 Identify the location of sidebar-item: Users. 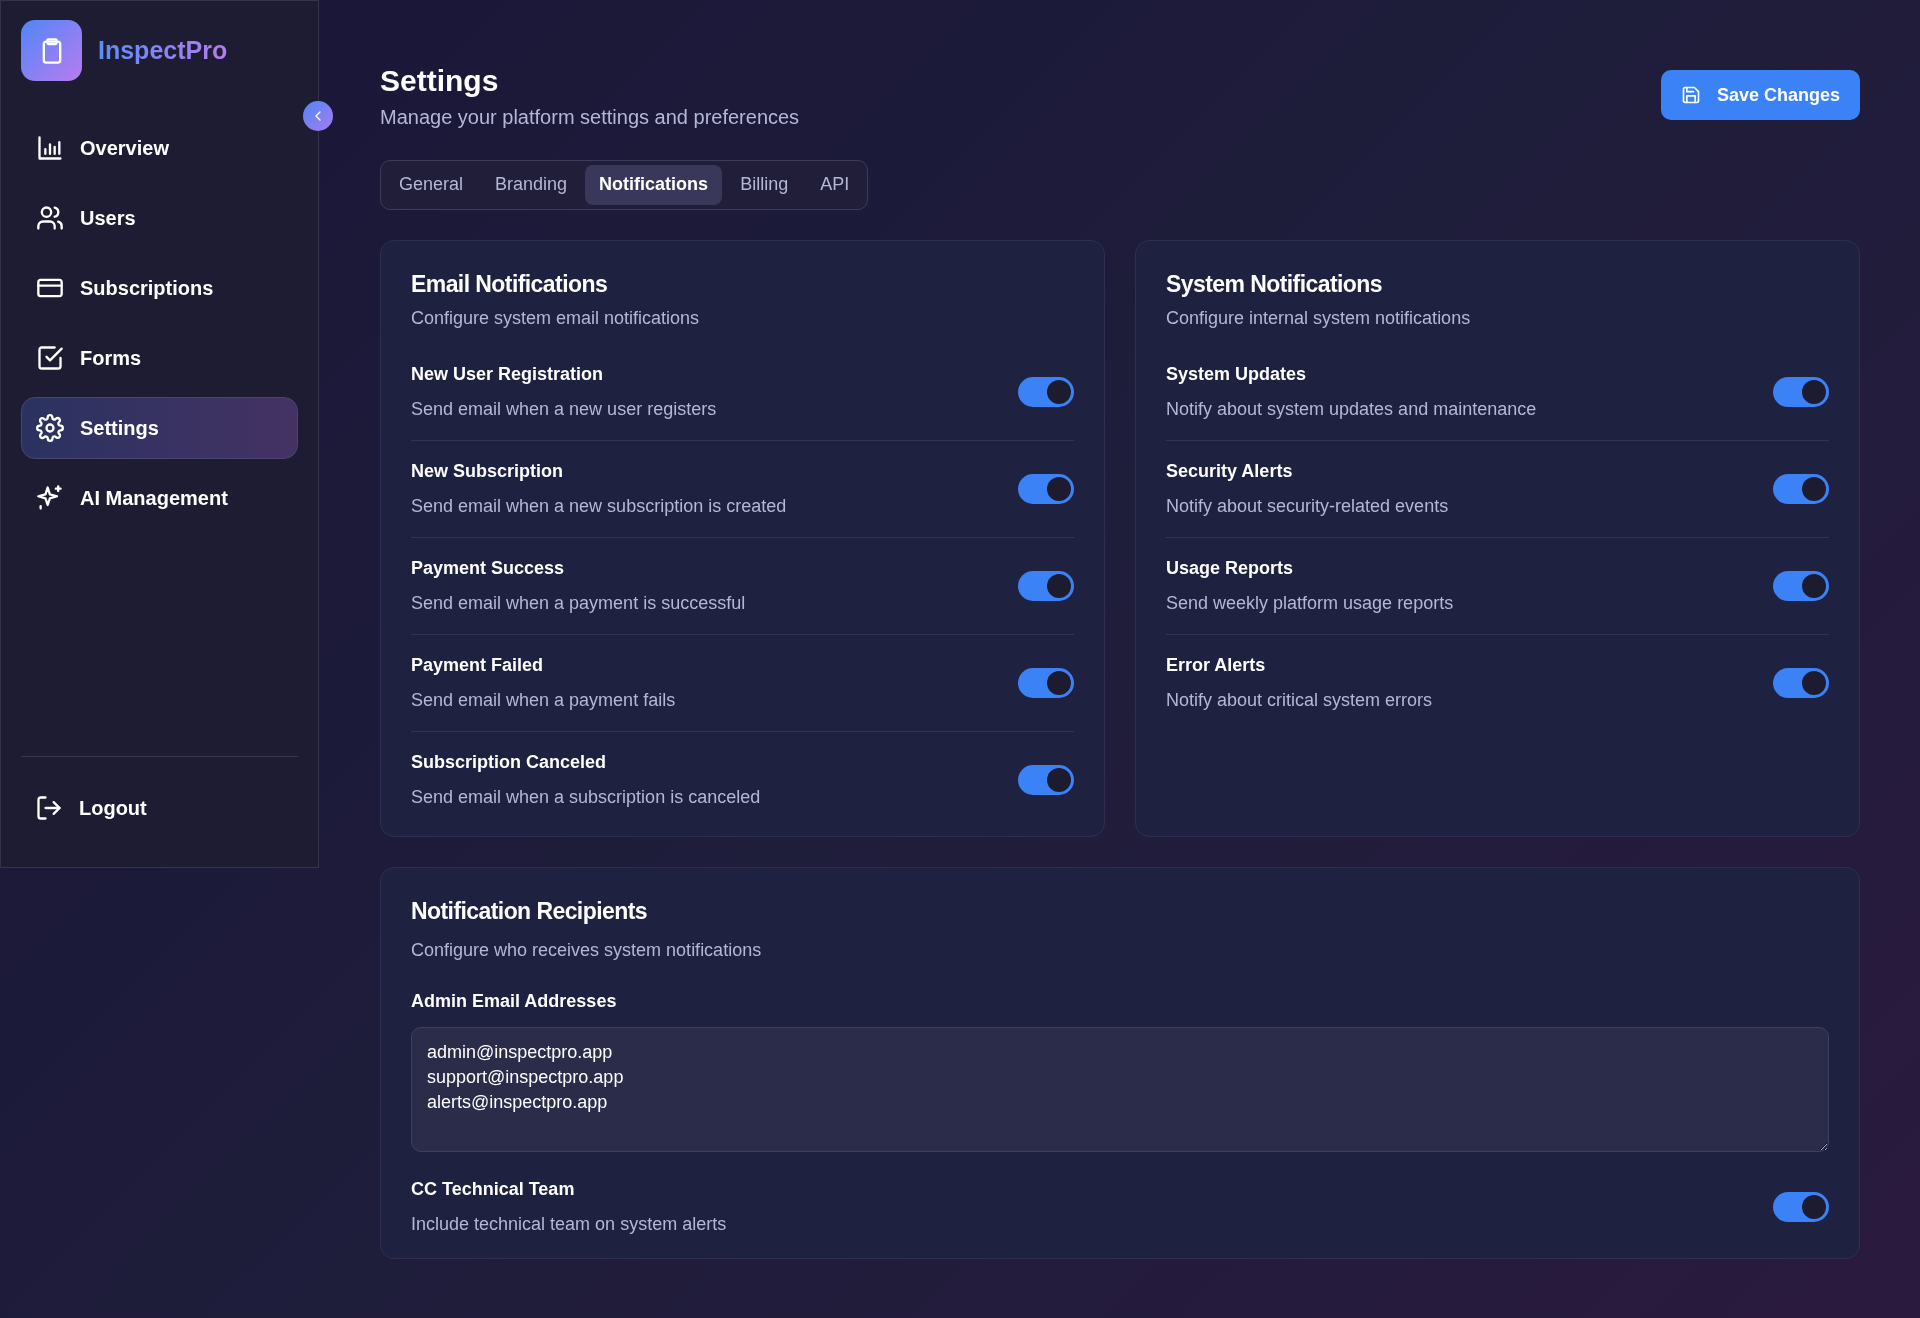
(159, 218).